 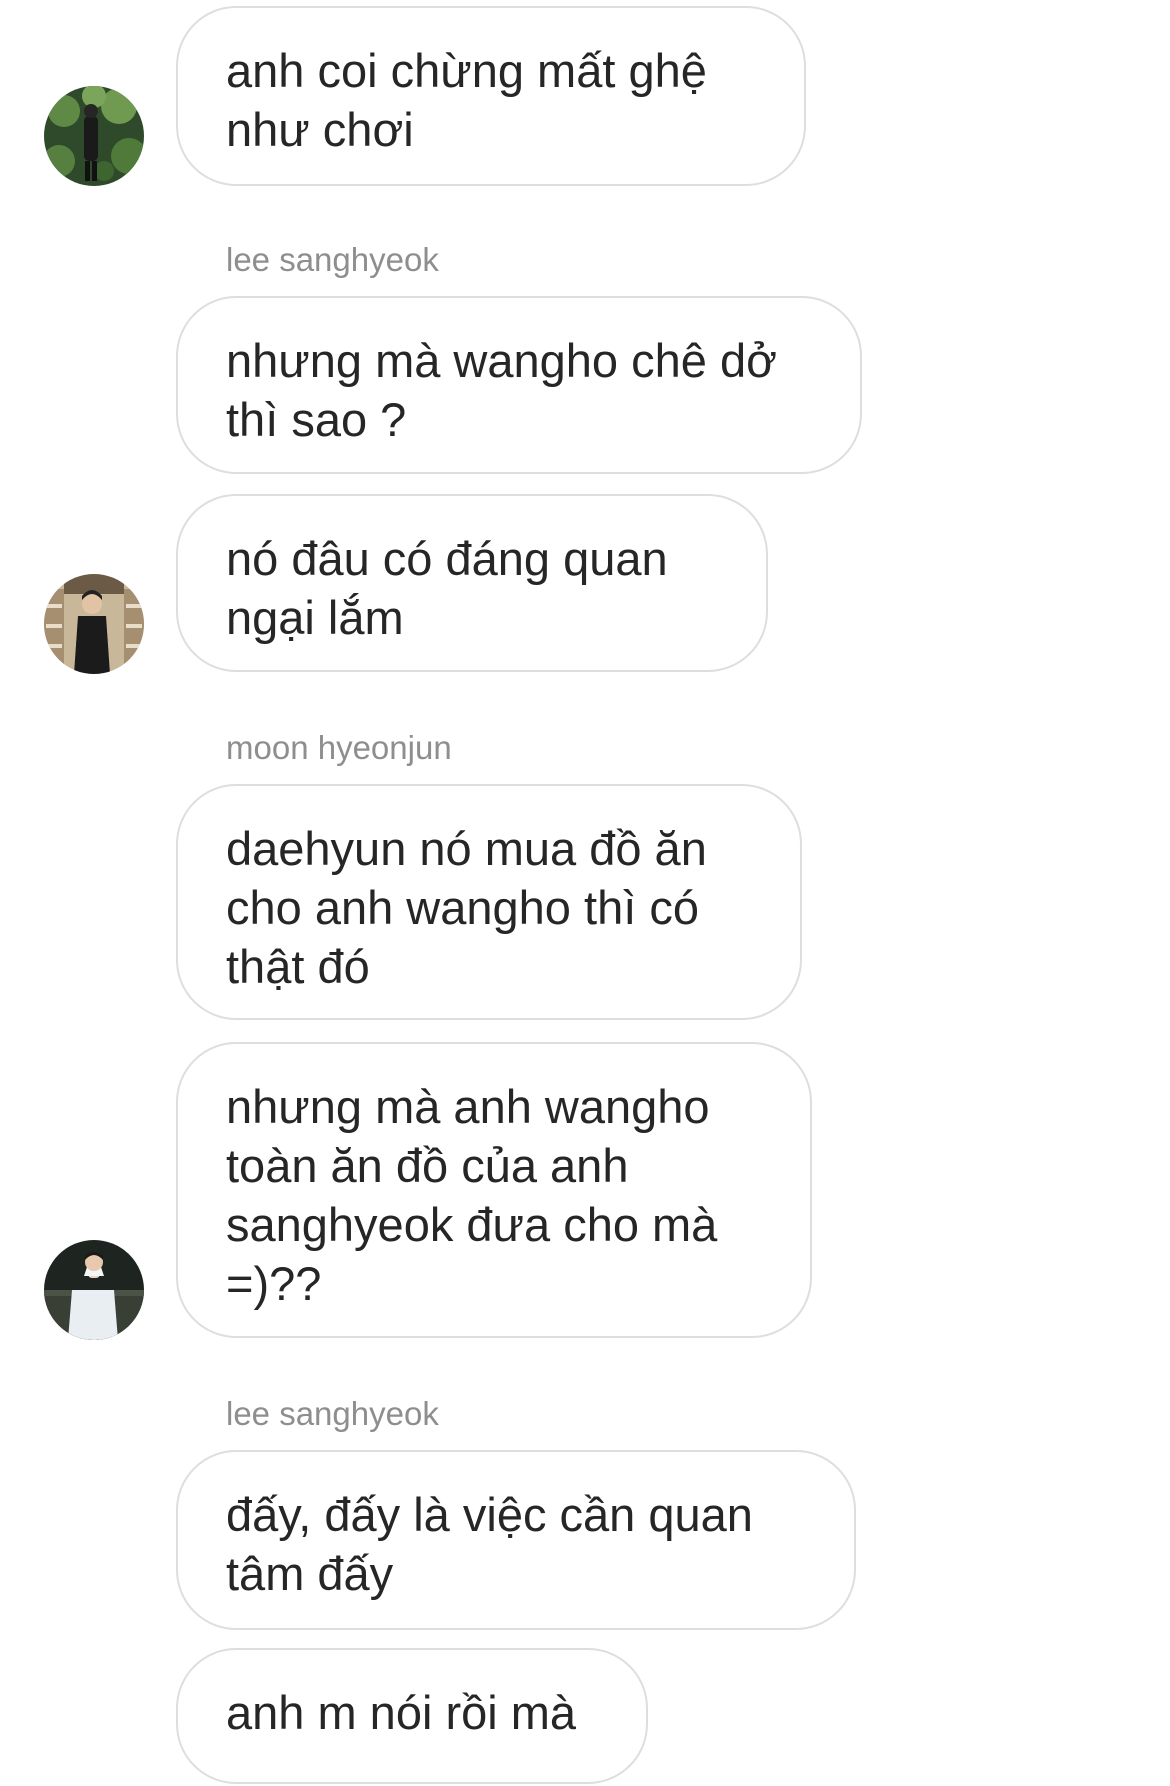 I want to click on message-bubble: anh coi chừng mất ghệ như chơi, so click(x=491, y=96).